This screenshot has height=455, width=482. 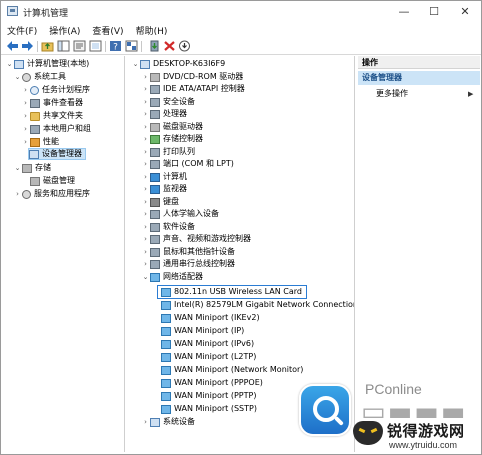 I want to click on tree-item-performance: › 性能, so click(x=40, y=142).